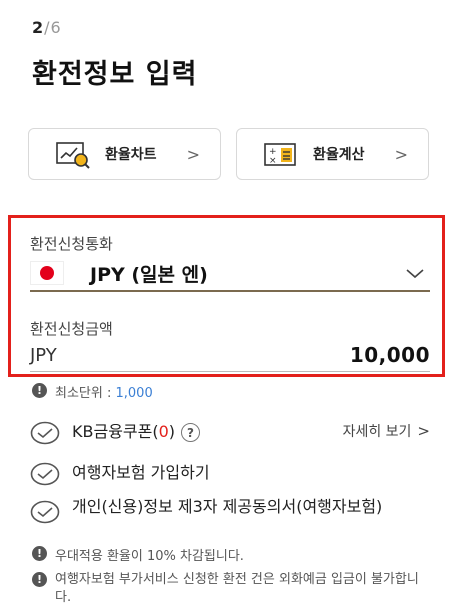 This screenshot has height=610, width=454. I want to click on chevron-down-icon, so click(415, 273).